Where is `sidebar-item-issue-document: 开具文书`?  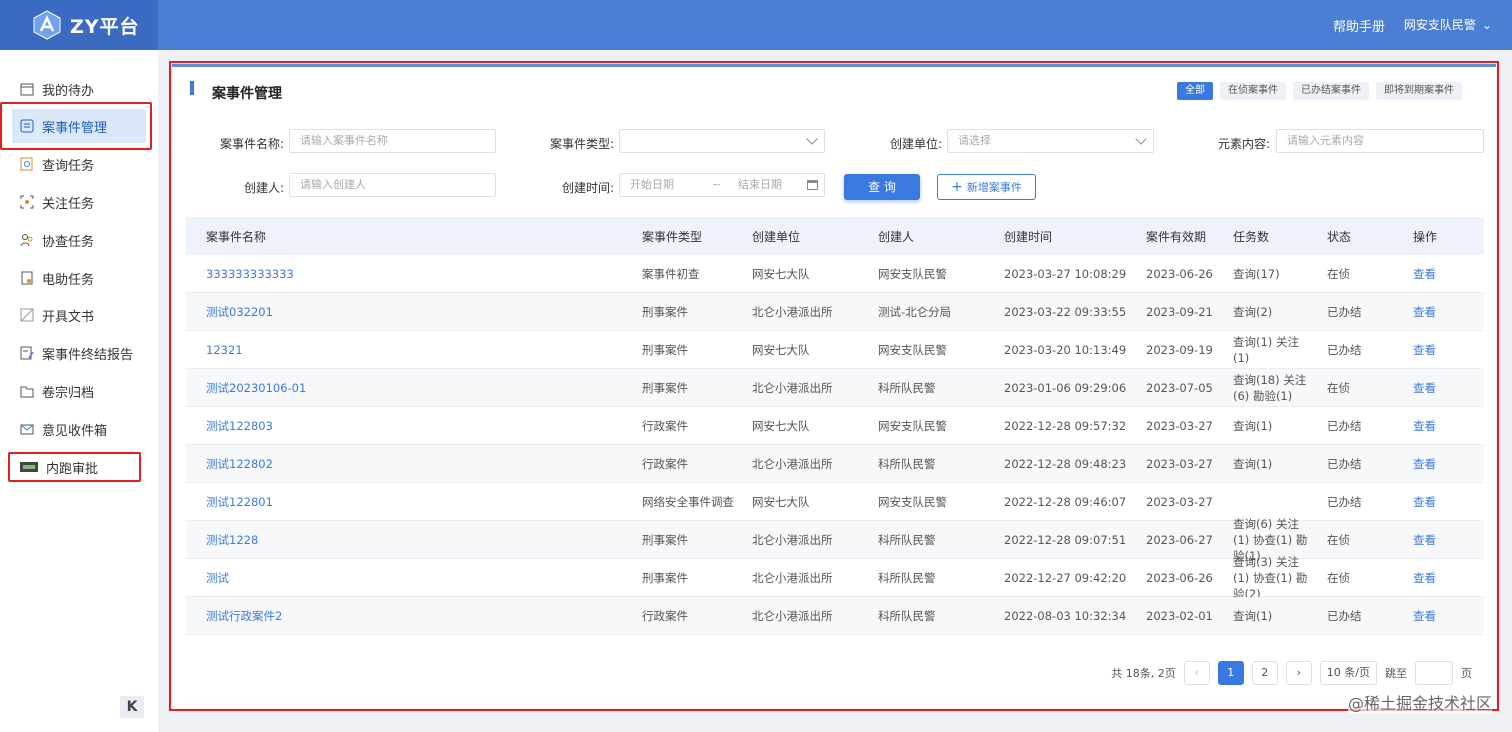 sidebar-item-issue-document: 开具文书 is located at coordinates (79, 315).